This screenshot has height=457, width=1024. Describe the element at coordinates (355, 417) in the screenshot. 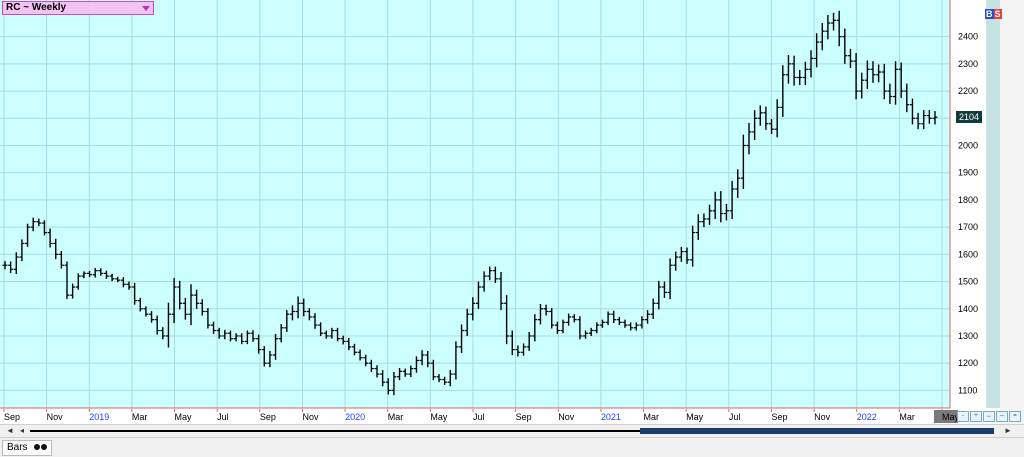

I see `year-tick-label: 2020` at that location.